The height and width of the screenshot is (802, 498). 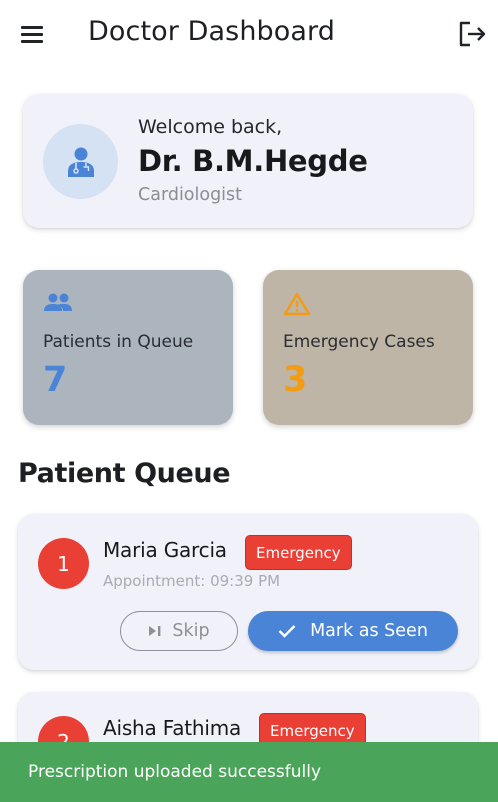 I want to click on app-bar: Doctor Dashboard, so click(x=249, y=34).